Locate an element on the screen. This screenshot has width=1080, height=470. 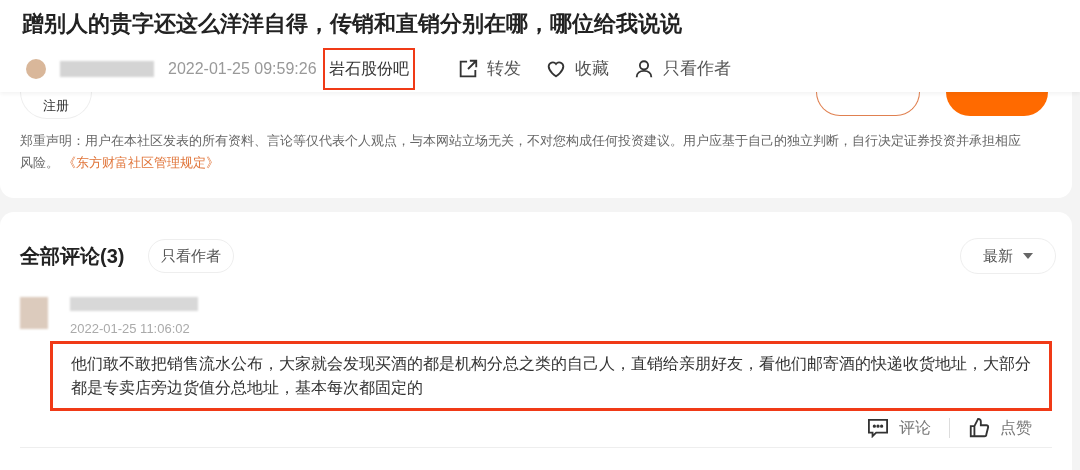
comment-time: 2022-01-25 11:06:02 is located at coordinates (130, 329).